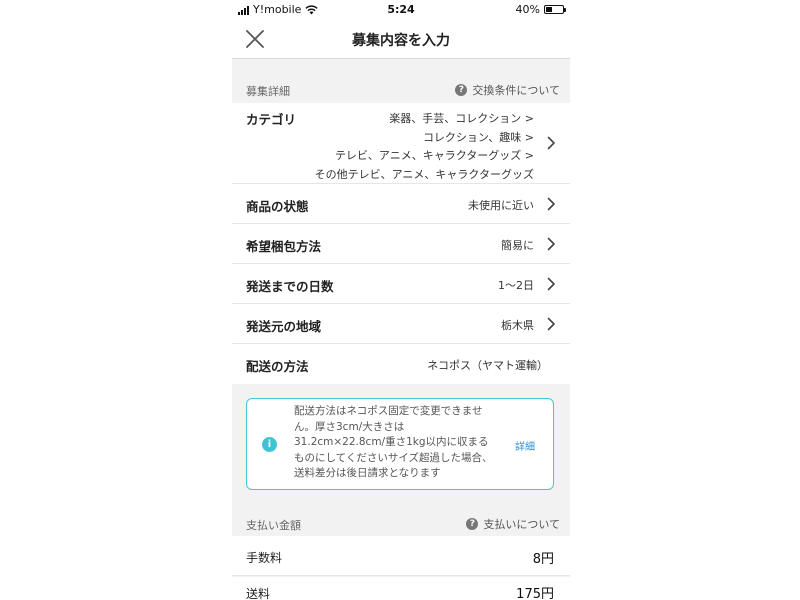  I want to click on payment-info-link: ? 支払いについて, so click(513, 524).